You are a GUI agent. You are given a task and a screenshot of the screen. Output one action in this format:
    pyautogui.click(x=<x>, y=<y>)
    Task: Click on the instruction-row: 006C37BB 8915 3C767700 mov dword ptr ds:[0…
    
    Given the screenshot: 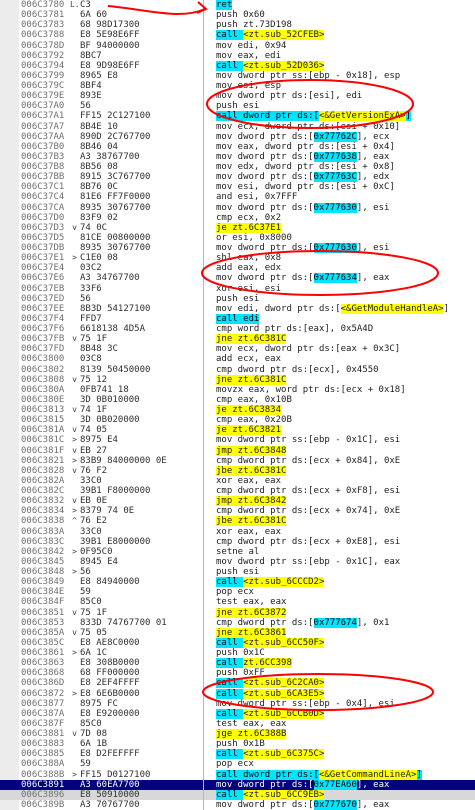 What is the action you would take?
    pyautogui.click(x=237, y=177)
    